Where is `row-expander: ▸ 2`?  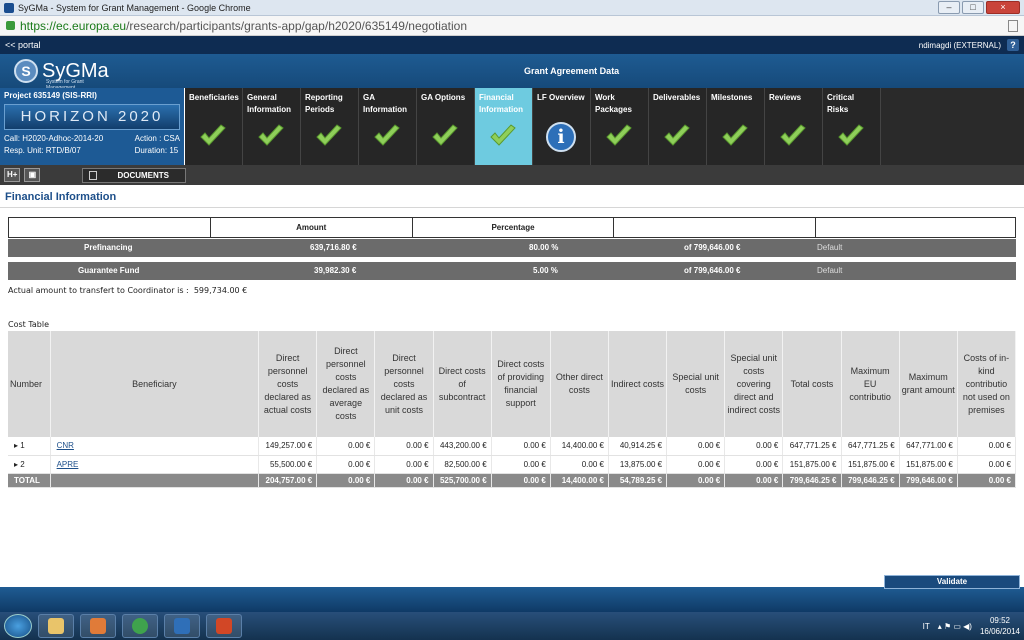 row-expander: ▸ 2 is located at coordinates (29, 464).